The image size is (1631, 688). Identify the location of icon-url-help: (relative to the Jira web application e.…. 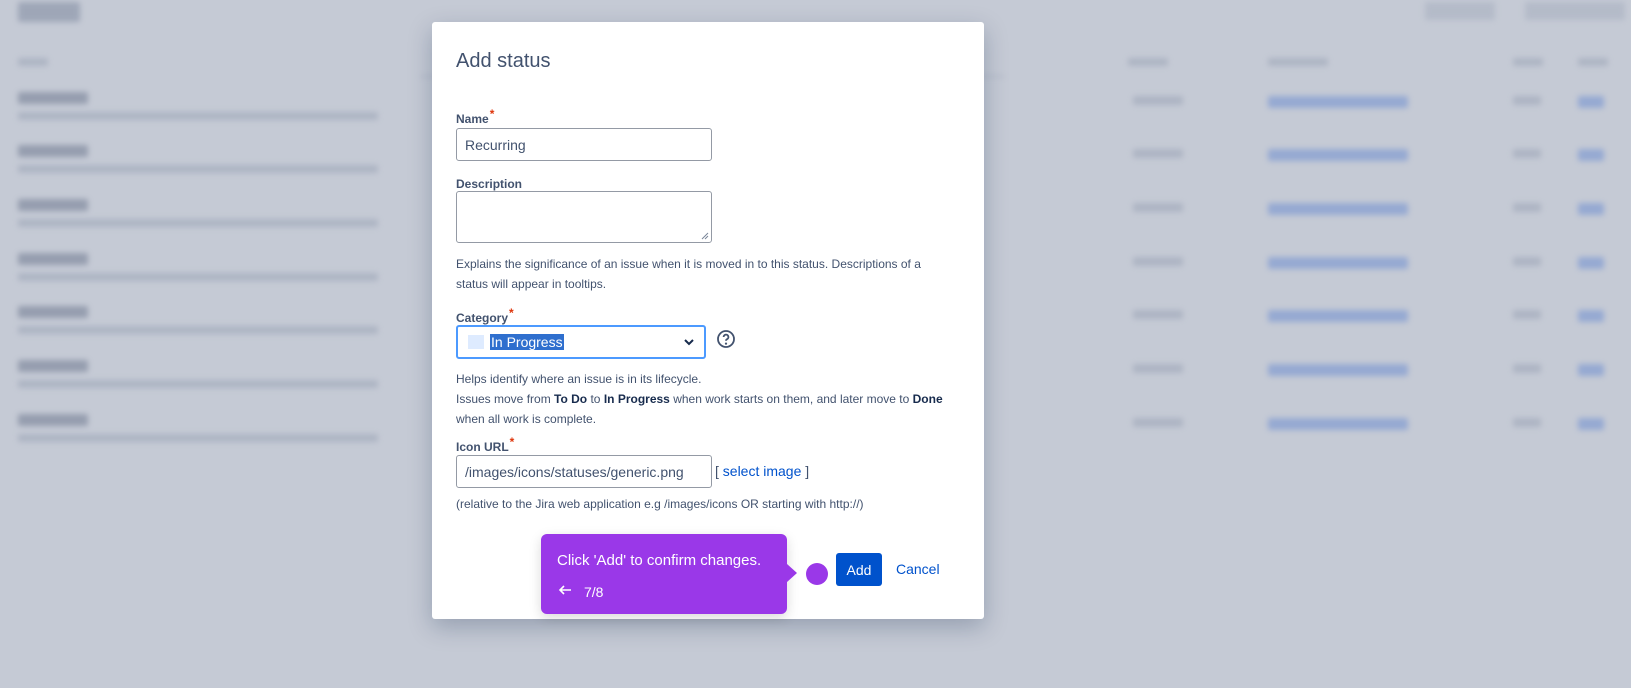
(660, 504).